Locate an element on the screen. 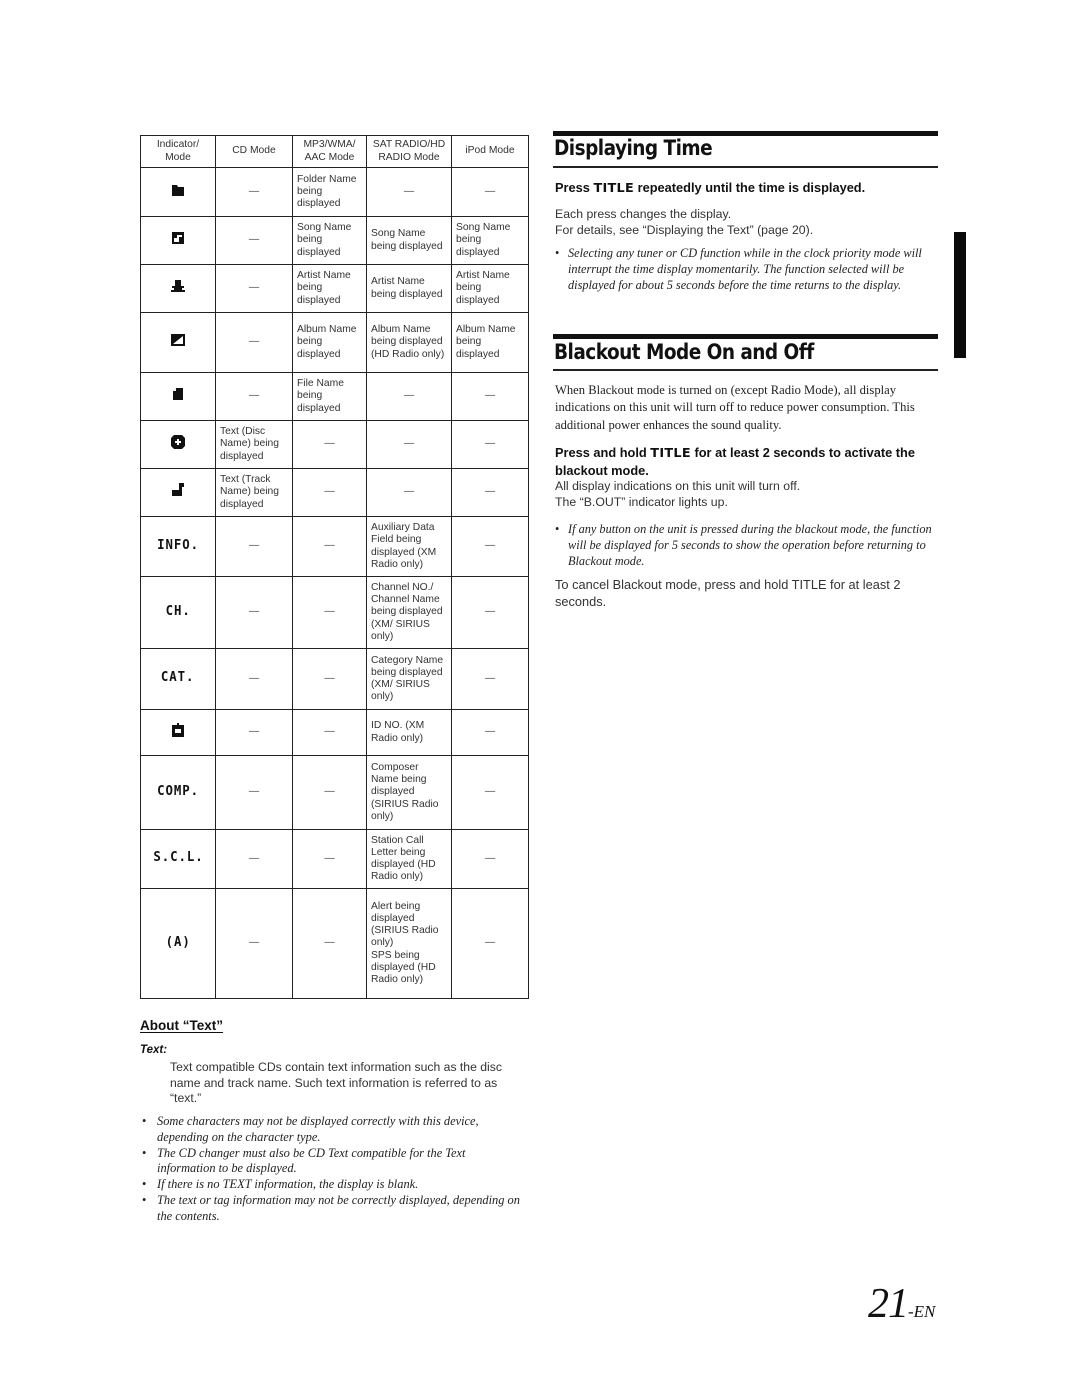 The height and width of the screenshot is (1399, 1080). table-row: Text (Track Name) being displayed — — — is located at coordinates (334, 492).